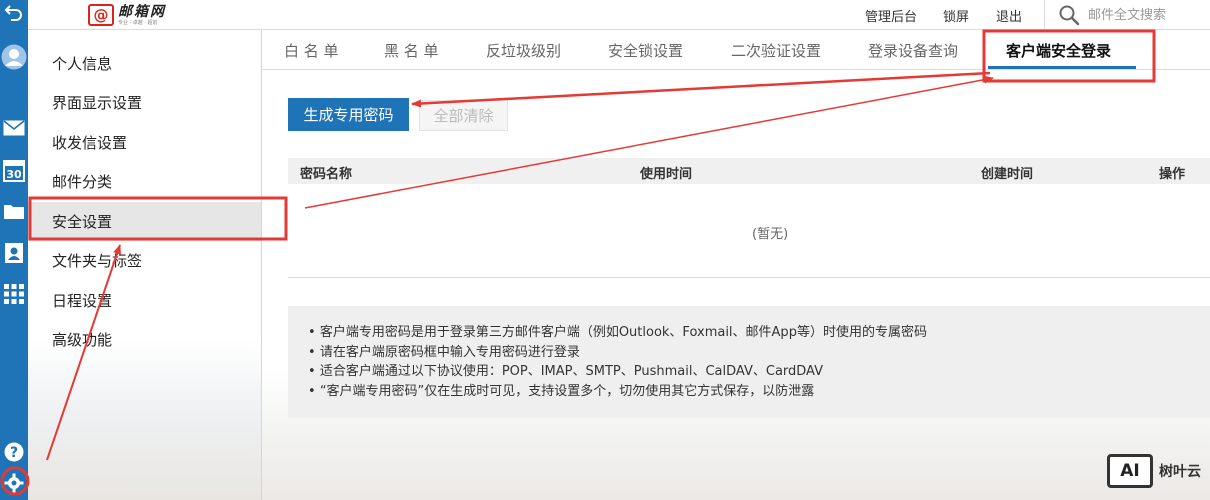 This screenshot has width=1210, height=500. I want to click on watermark-text: 树叶云, so click(1180, 472).